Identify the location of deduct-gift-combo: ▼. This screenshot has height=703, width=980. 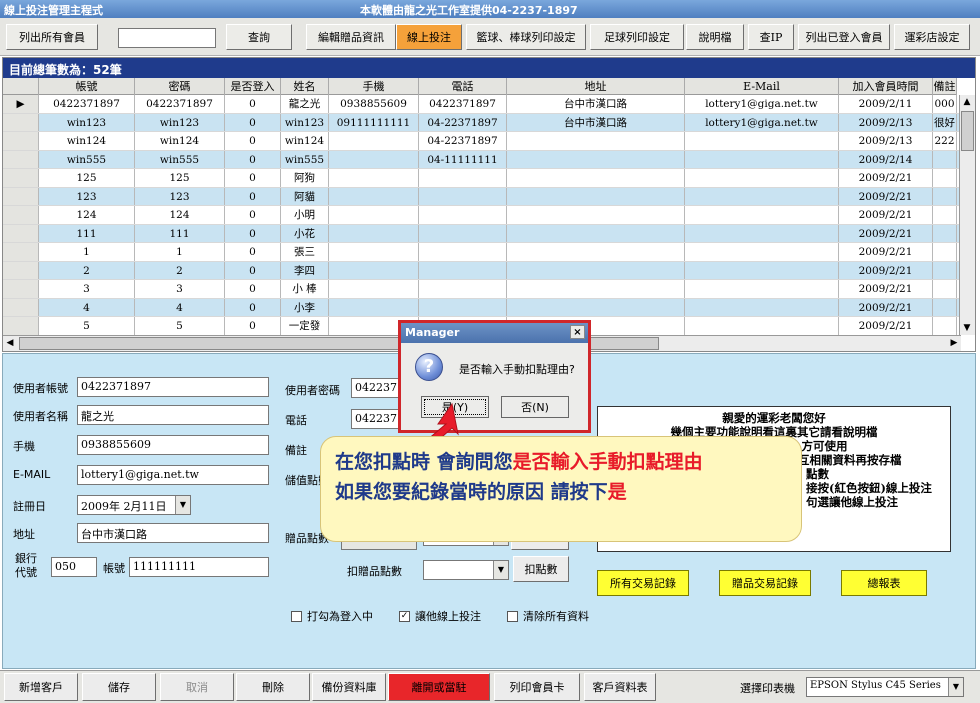
(466, 570).